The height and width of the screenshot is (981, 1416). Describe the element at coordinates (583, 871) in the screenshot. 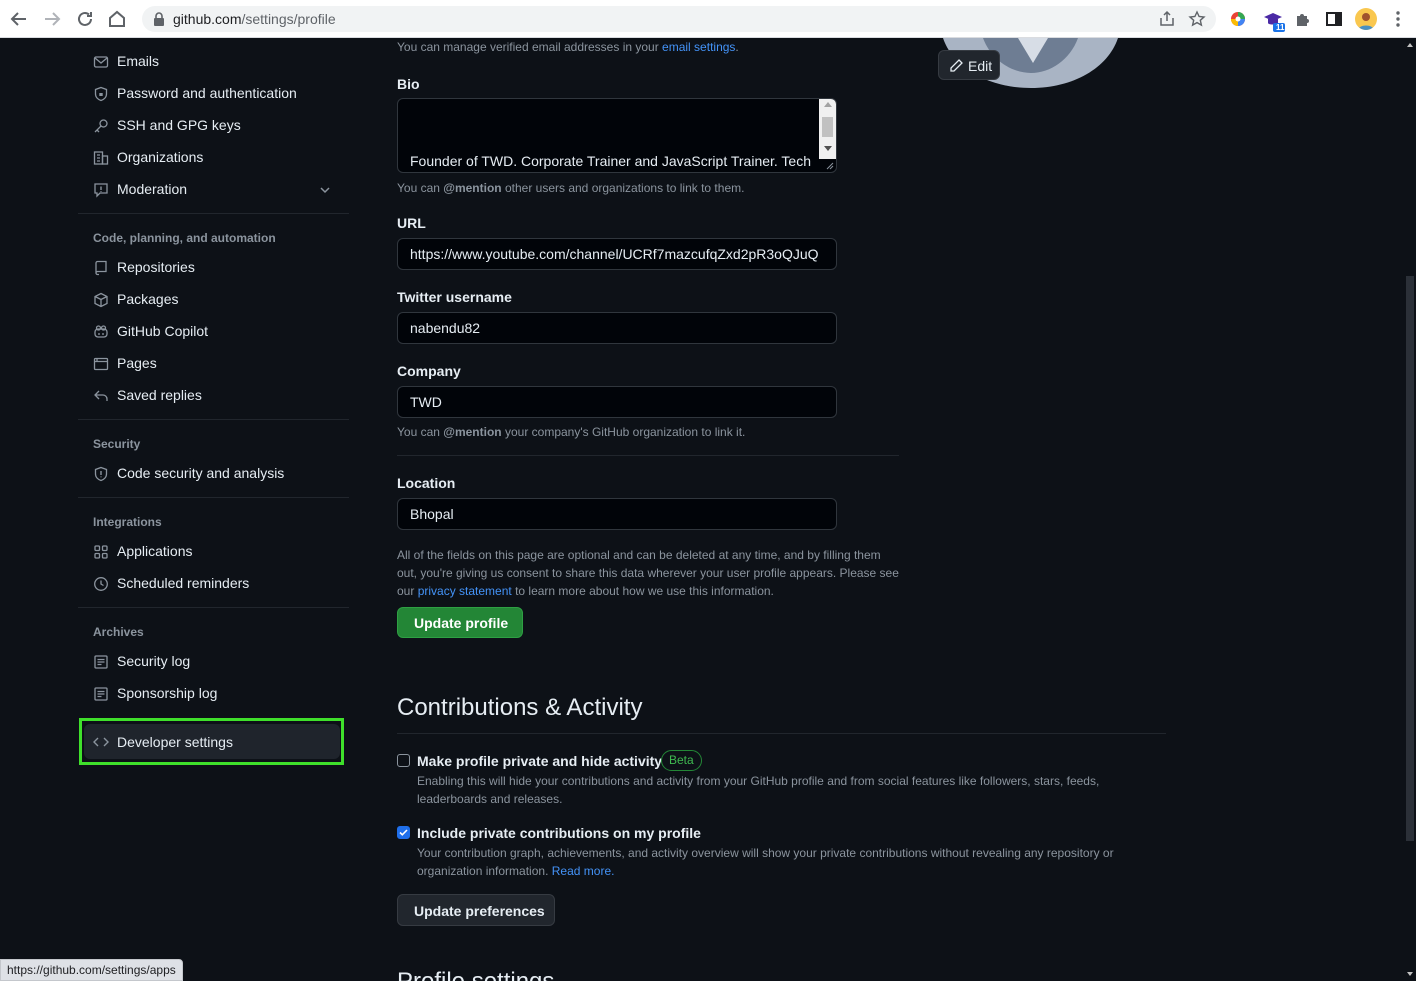

I see `read-more-link: Read more.` at that location.